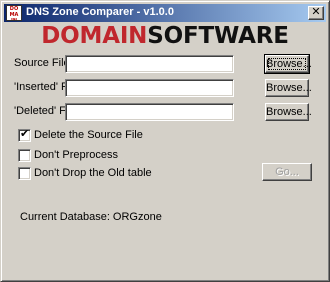  Describe the element at coordinates (218, 36) in the screenshot. I see `logo-software-text: SOFTWARE` at that location.